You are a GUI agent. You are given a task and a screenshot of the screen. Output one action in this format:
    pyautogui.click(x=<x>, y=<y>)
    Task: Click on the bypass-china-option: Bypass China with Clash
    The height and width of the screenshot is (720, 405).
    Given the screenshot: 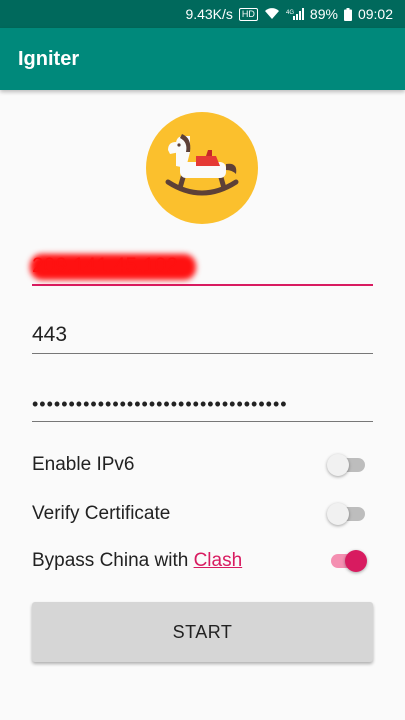 What is the action you would take?
    pyautogui.click(x=202, y=561)
    